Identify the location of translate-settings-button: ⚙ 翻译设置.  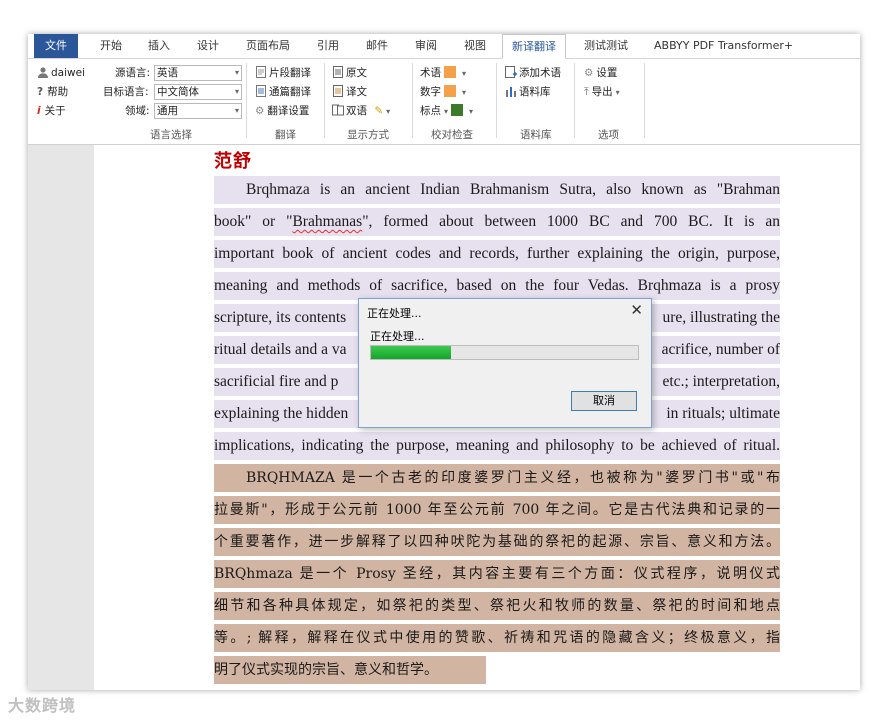
(282, 111).